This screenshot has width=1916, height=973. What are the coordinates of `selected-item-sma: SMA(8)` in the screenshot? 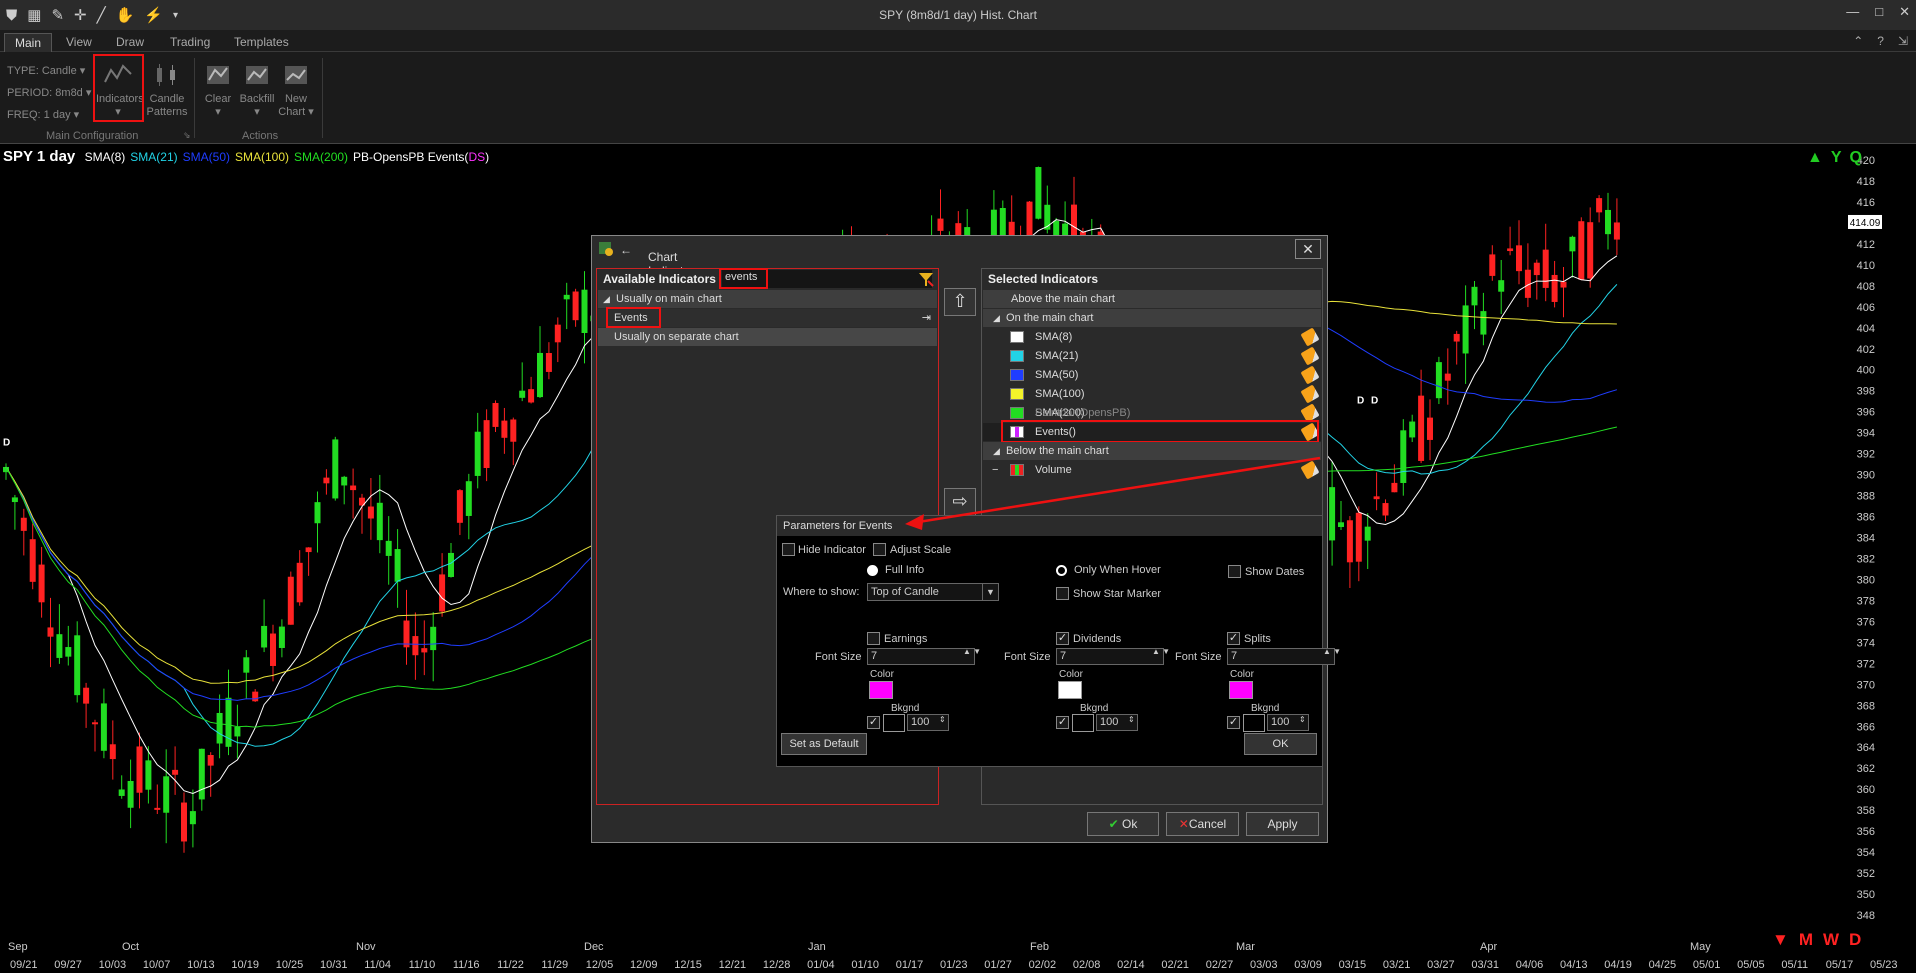 It's located at (1152, 337).